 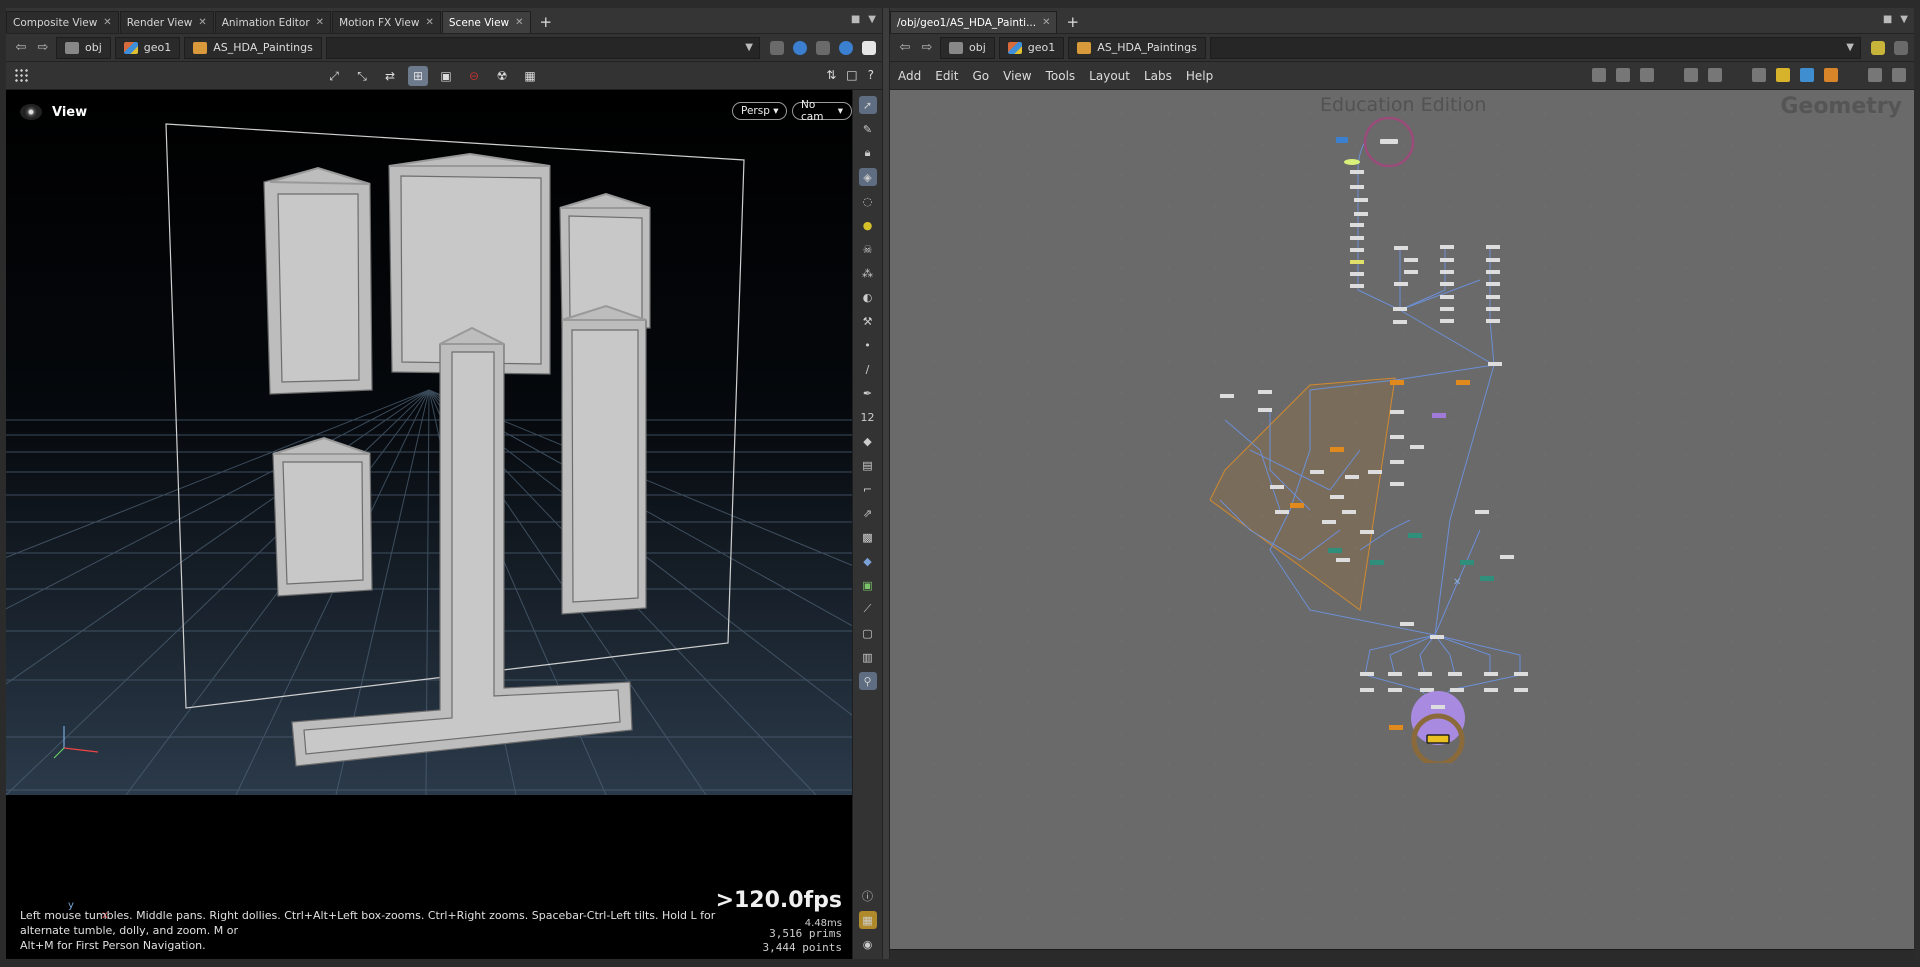 What do you see at coordinates (1783, 75) in the screenshot?
I see `note-icon` at bounding box center [1783, 75].